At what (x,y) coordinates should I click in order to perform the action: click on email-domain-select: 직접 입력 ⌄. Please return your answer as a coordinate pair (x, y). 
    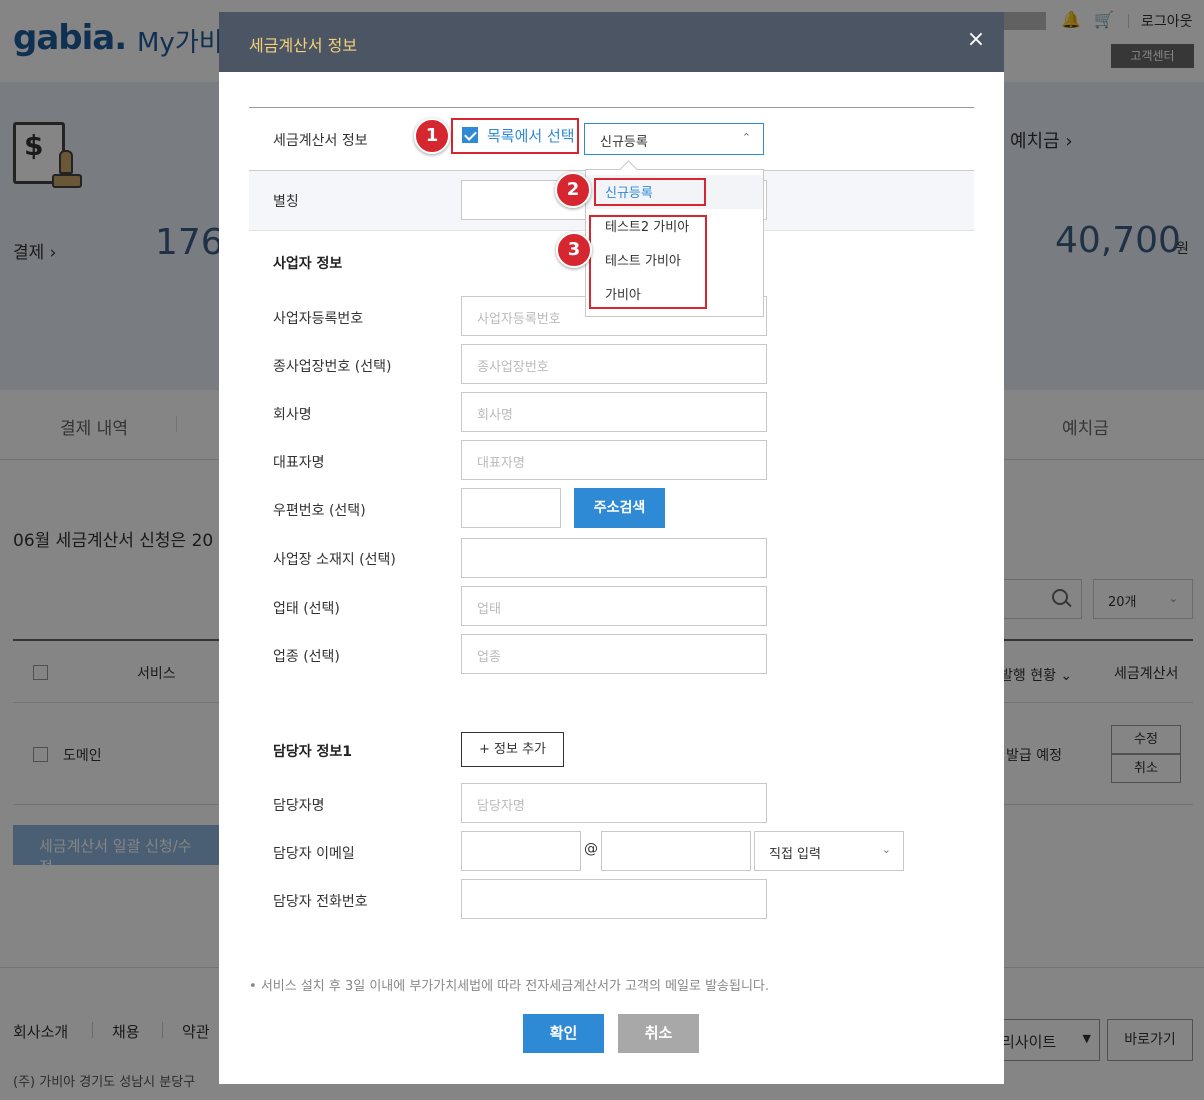
    Looking at the image, I should click on (829, 851).